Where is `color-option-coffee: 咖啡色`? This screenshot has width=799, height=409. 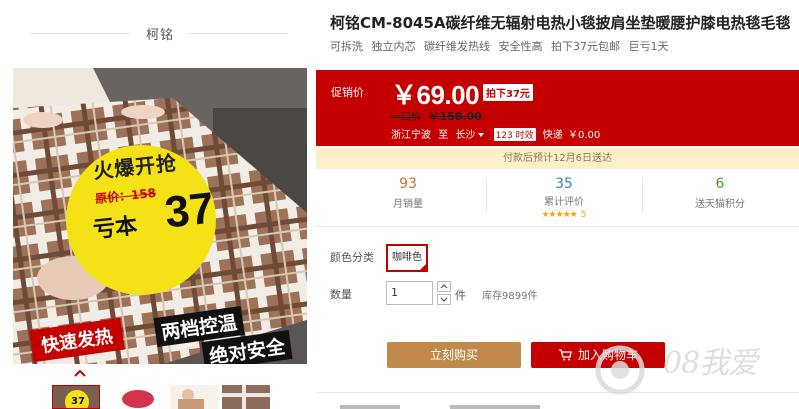 color-option-coffee: 咖啡色 is located at coordinates (407, 258).